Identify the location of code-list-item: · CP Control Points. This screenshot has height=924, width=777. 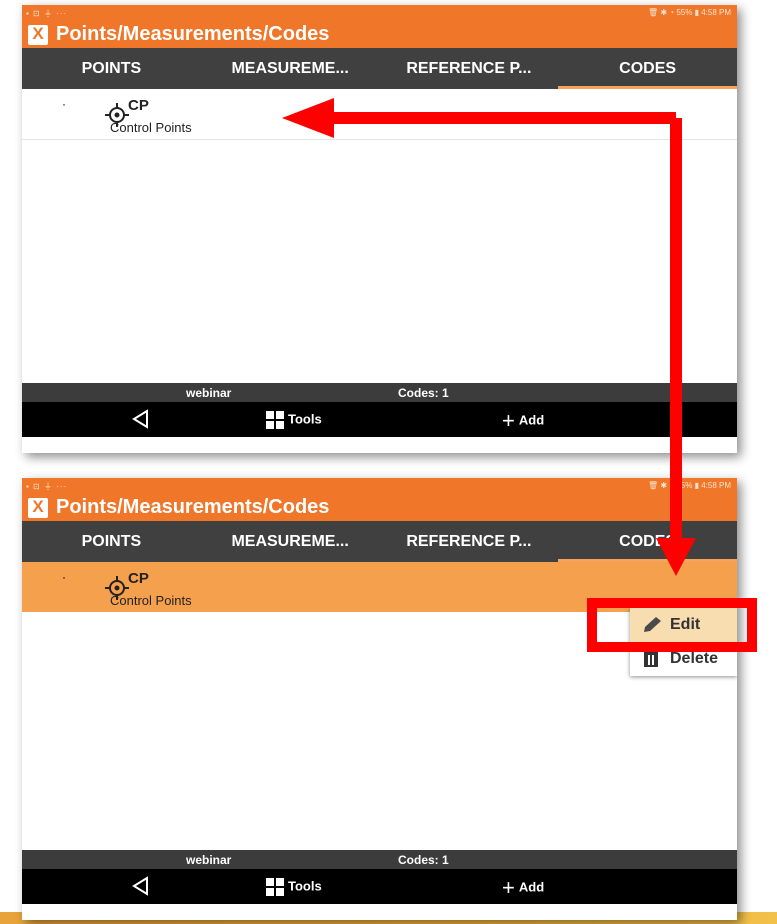
(379, 114).